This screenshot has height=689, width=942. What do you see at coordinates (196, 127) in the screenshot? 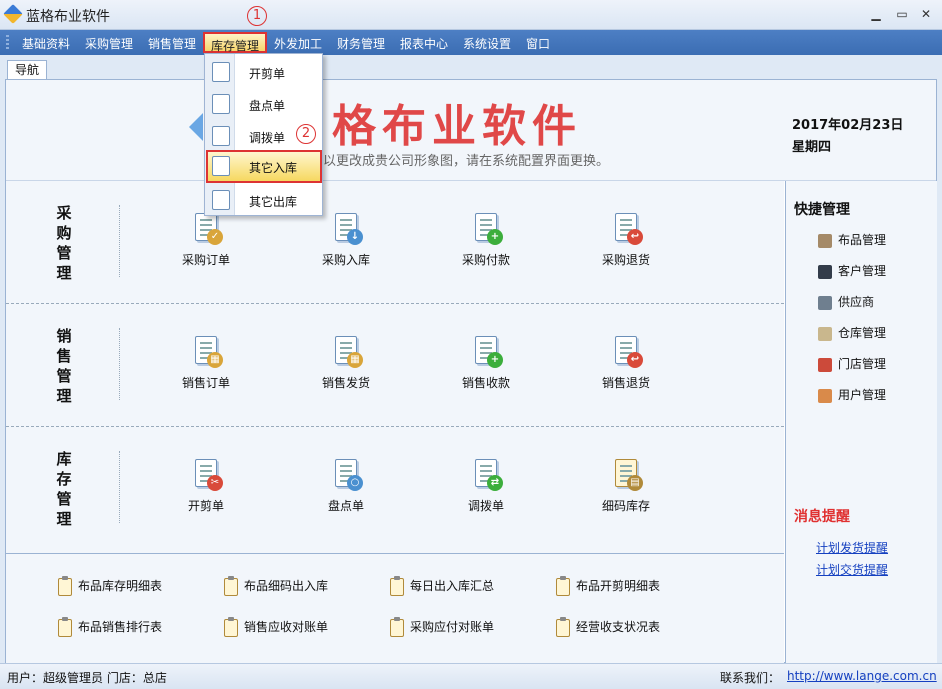
I see `banner-decoration-icon` at bounding box center [196, 127].